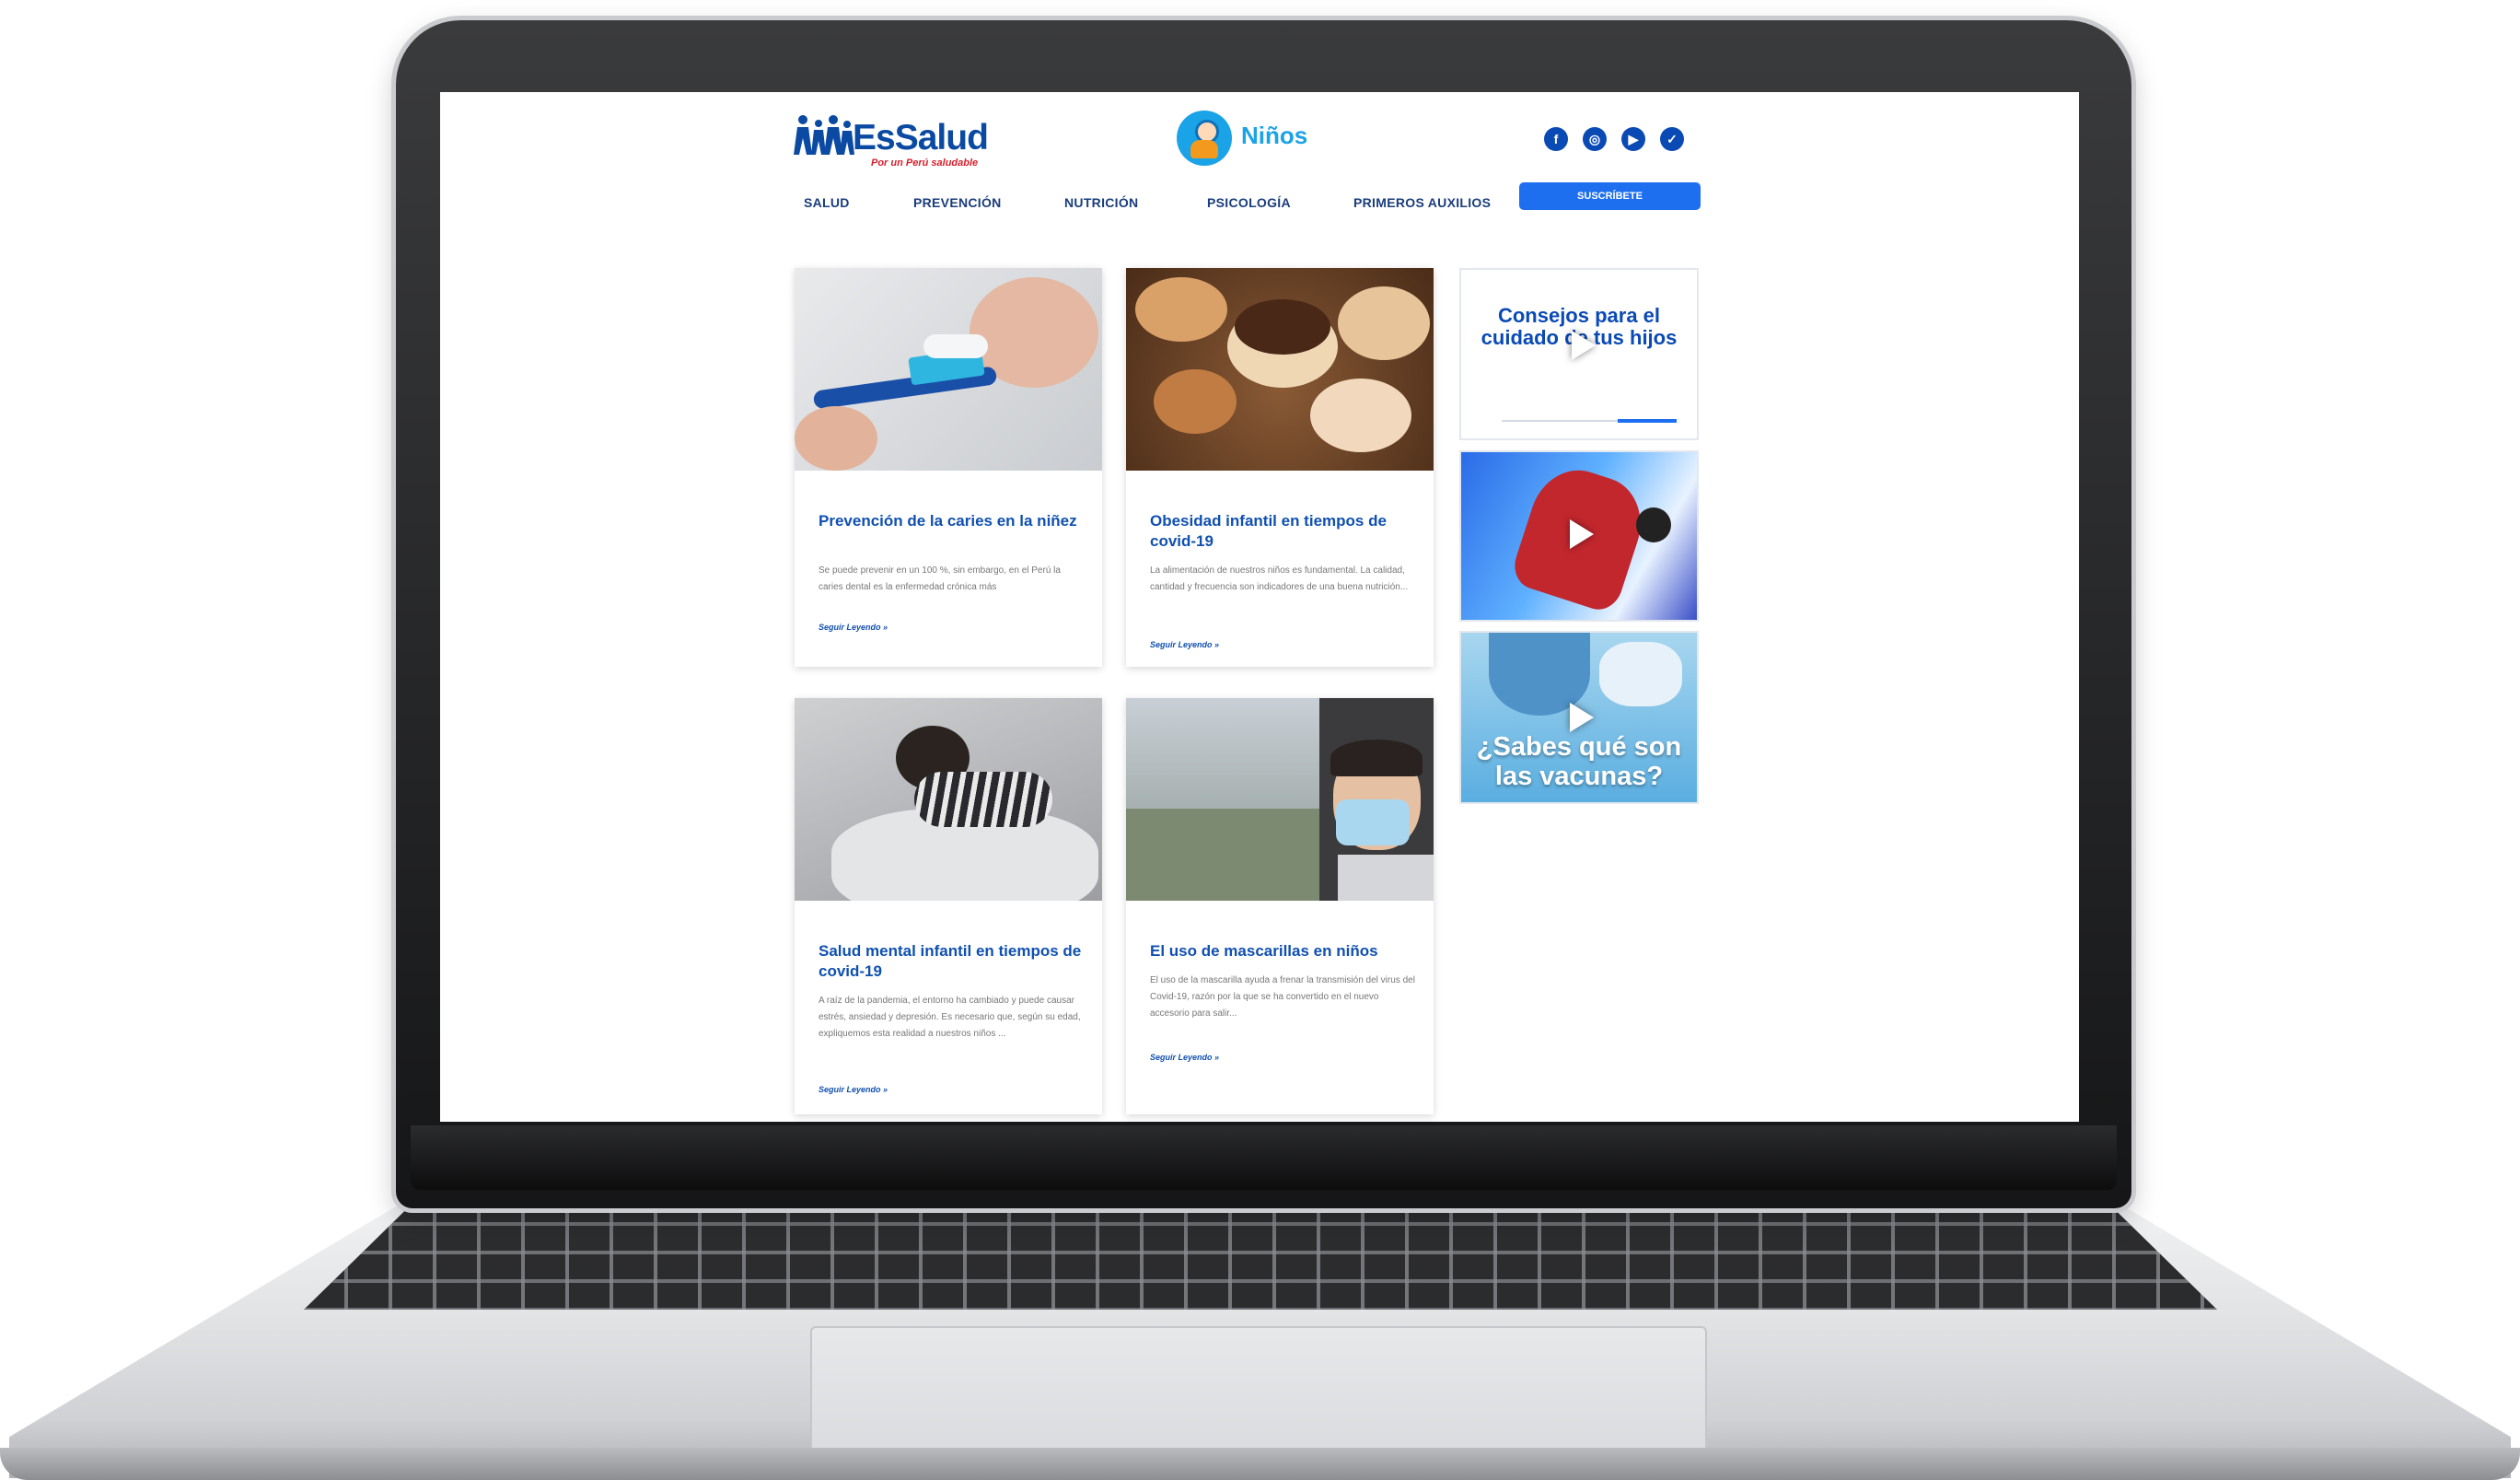  What do you see at coordinates (1595, 139) in the screenshot?
I see `instagram-icon: ◎` at bounding box center [1595, 139].